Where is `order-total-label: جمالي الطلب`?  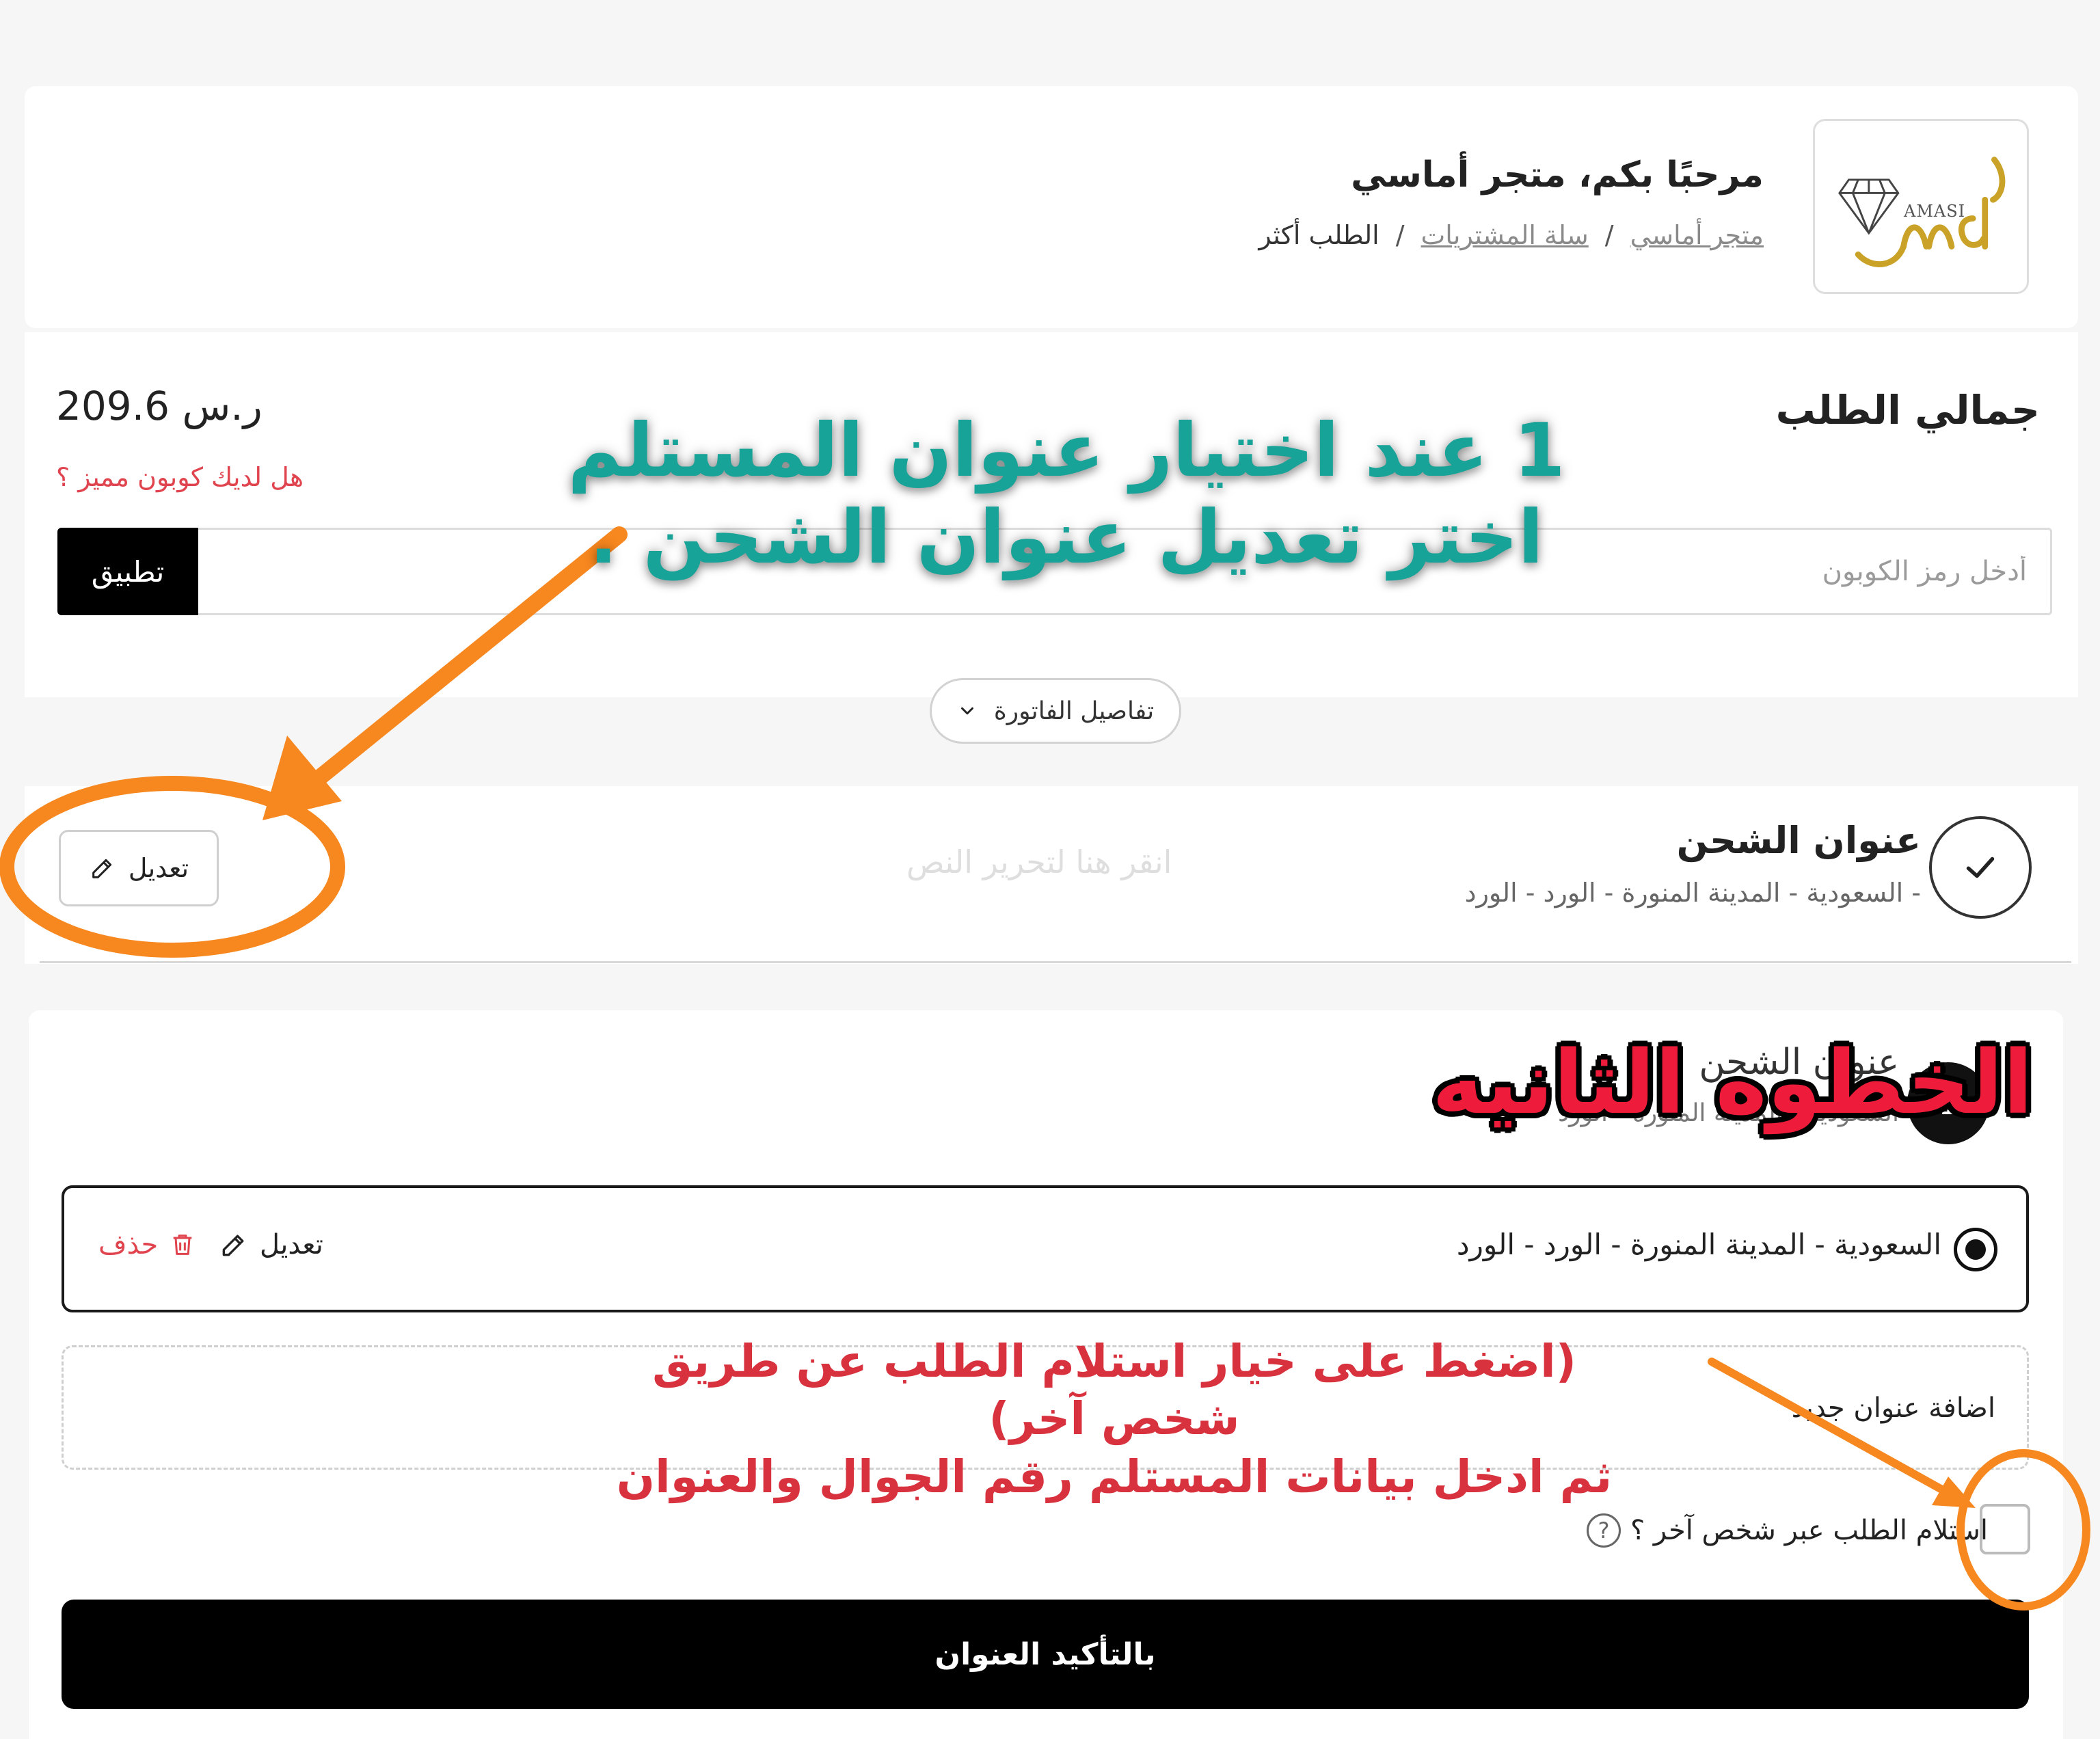
order-total-label: جمالي الطلب is located at coordinates (1907, 410).